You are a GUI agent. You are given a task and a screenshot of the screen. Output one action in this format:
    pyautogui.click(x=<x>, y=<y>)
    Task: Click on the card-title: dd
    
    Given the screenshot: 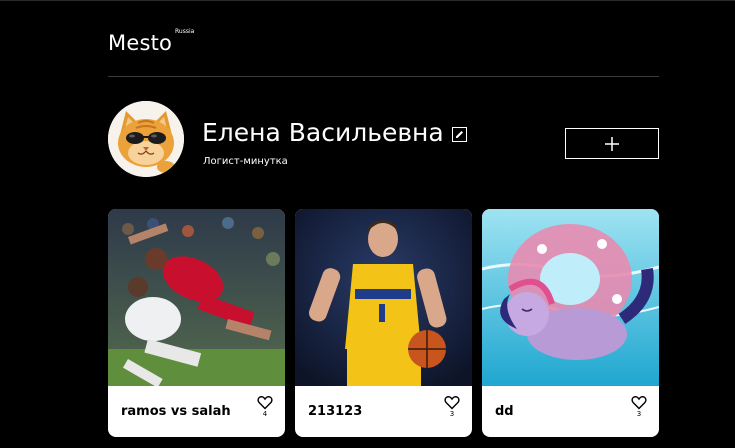 What is the action you would take?
    pyautogui.click(x=504, y=411)
    